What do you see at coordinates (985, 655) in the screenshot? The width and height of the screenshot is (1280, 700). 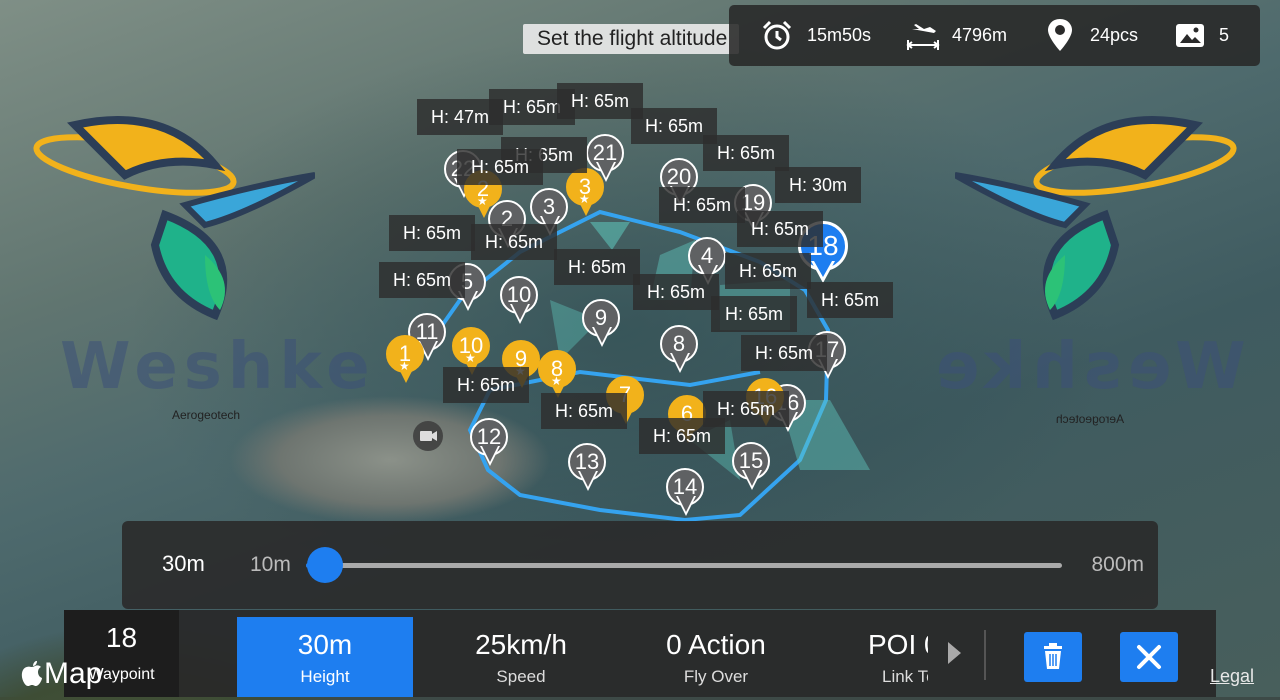 I see `toolbar-divider` at bounding box center [985, 655].